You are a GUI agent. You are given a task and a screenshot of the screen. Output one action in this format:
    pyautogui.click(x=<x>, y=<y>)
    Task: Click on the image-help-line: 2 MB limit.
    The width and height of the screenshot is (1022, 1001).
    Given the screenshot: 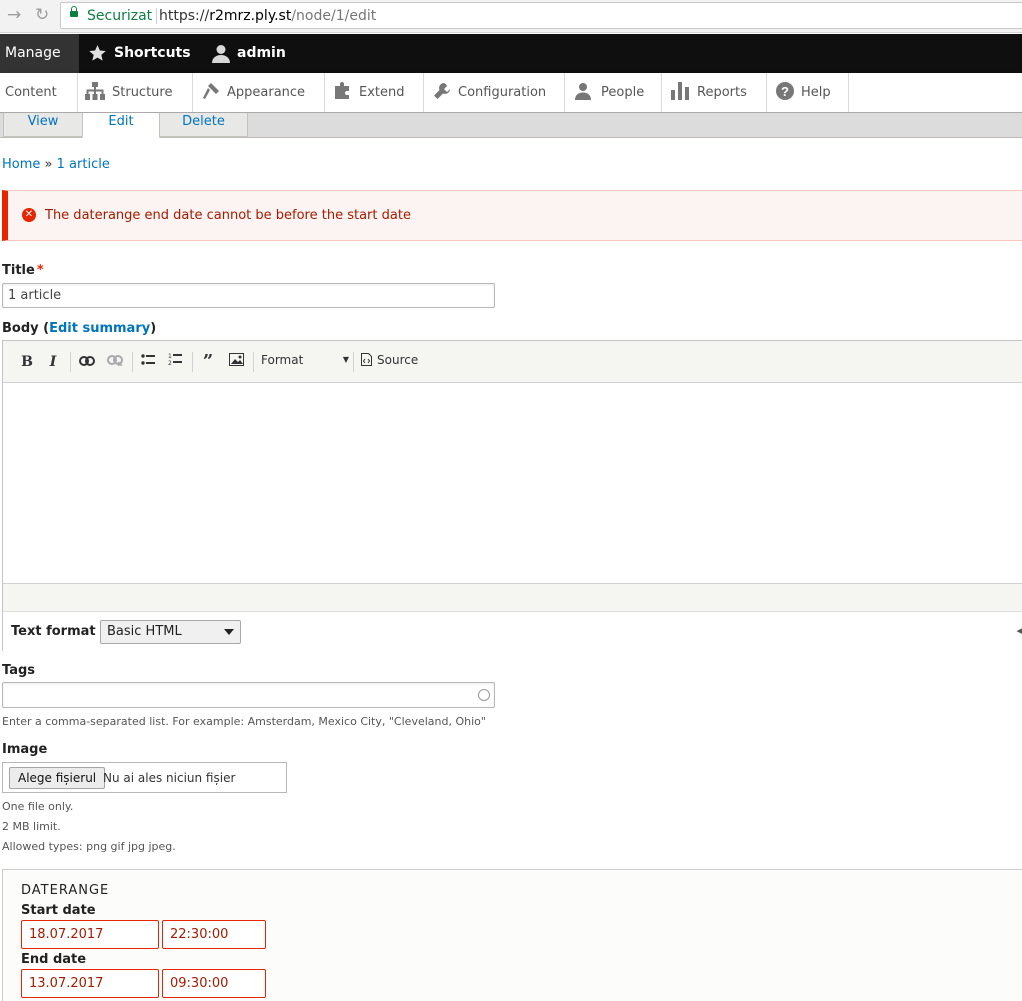 What is the action you would take?
    pyautogui.click(x=31, y=826)
    